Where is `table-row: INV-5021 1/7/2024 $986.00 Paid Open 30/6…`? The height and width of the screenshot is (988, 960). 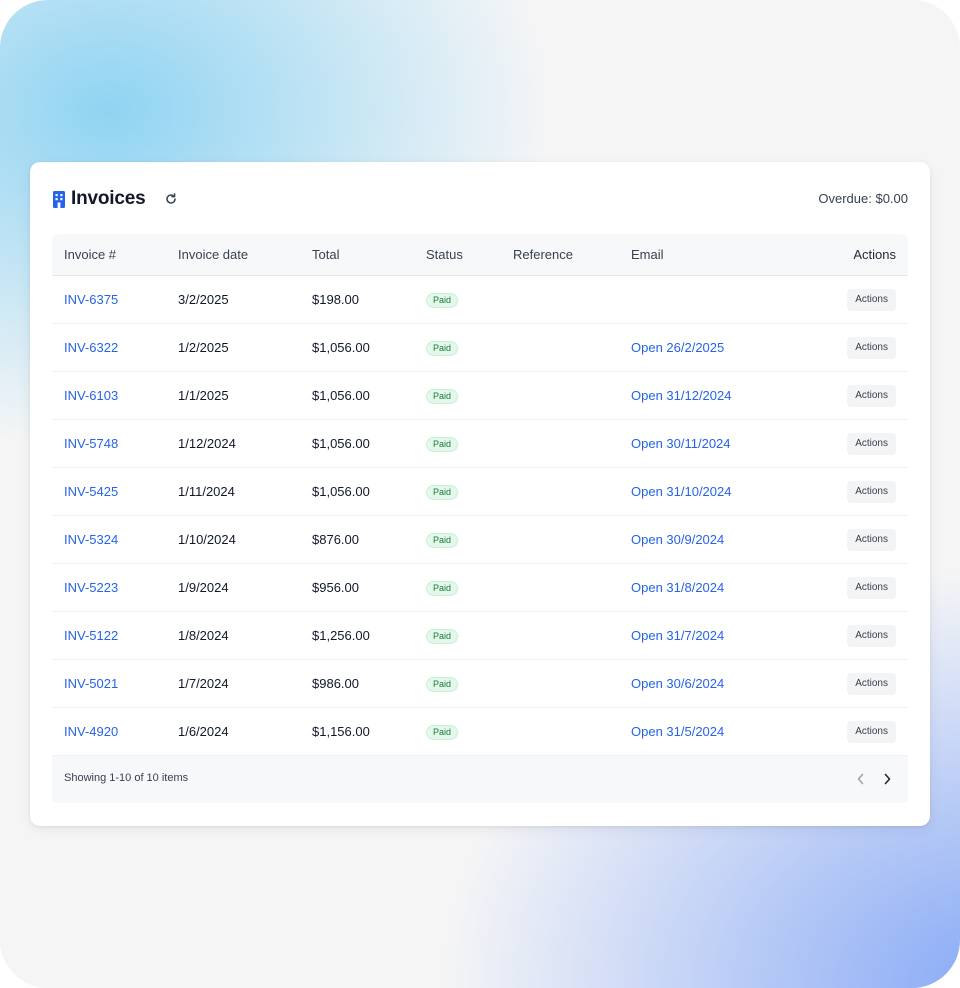 table-row: INV-5021 1/7/2024 $986.00 Paid Open 30/6… is located at coordinates (480, 683).